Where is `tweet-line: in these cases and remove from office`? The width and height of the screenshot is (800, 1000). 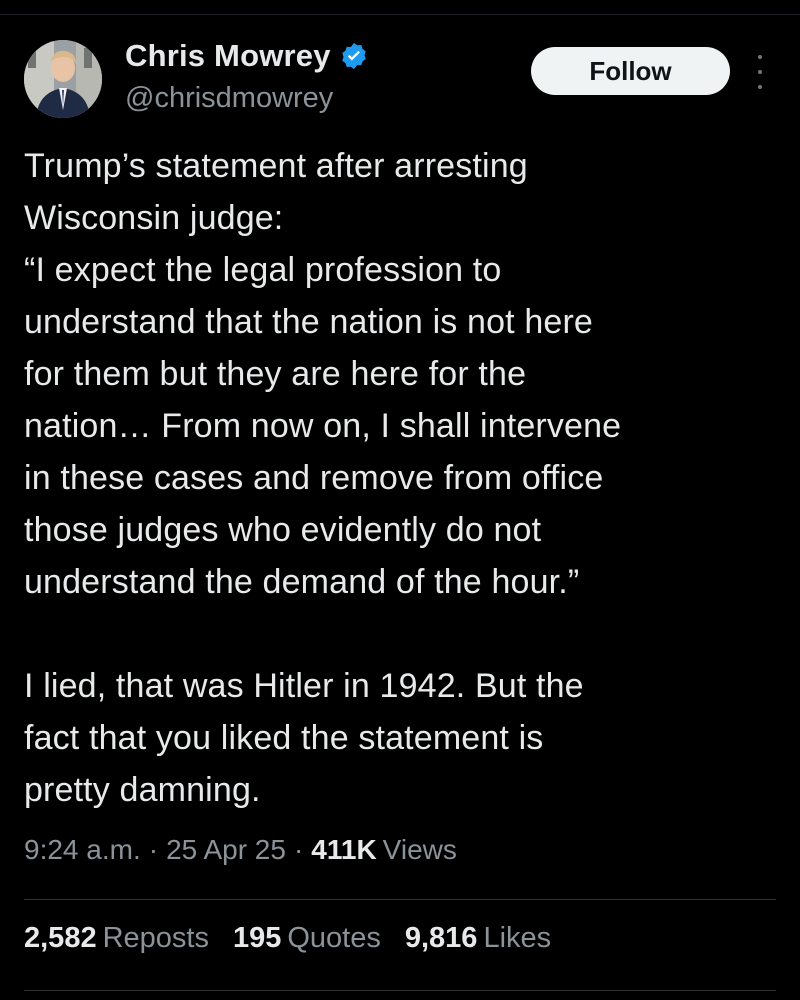
tweet-line: in these cases and remove from office is located at coordinates (314, 478).